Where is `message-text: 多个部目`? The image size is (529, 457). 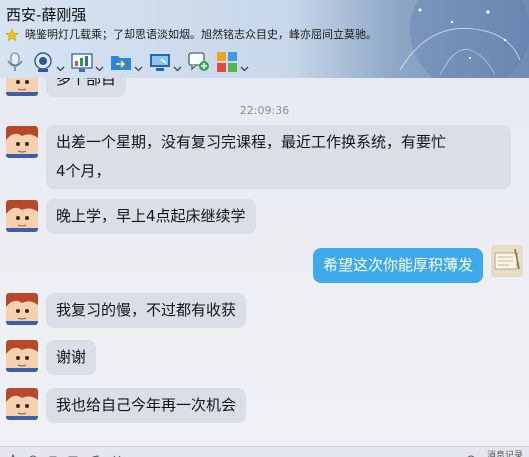 message-text: 多个部目 is located at coordinates (86, 83).